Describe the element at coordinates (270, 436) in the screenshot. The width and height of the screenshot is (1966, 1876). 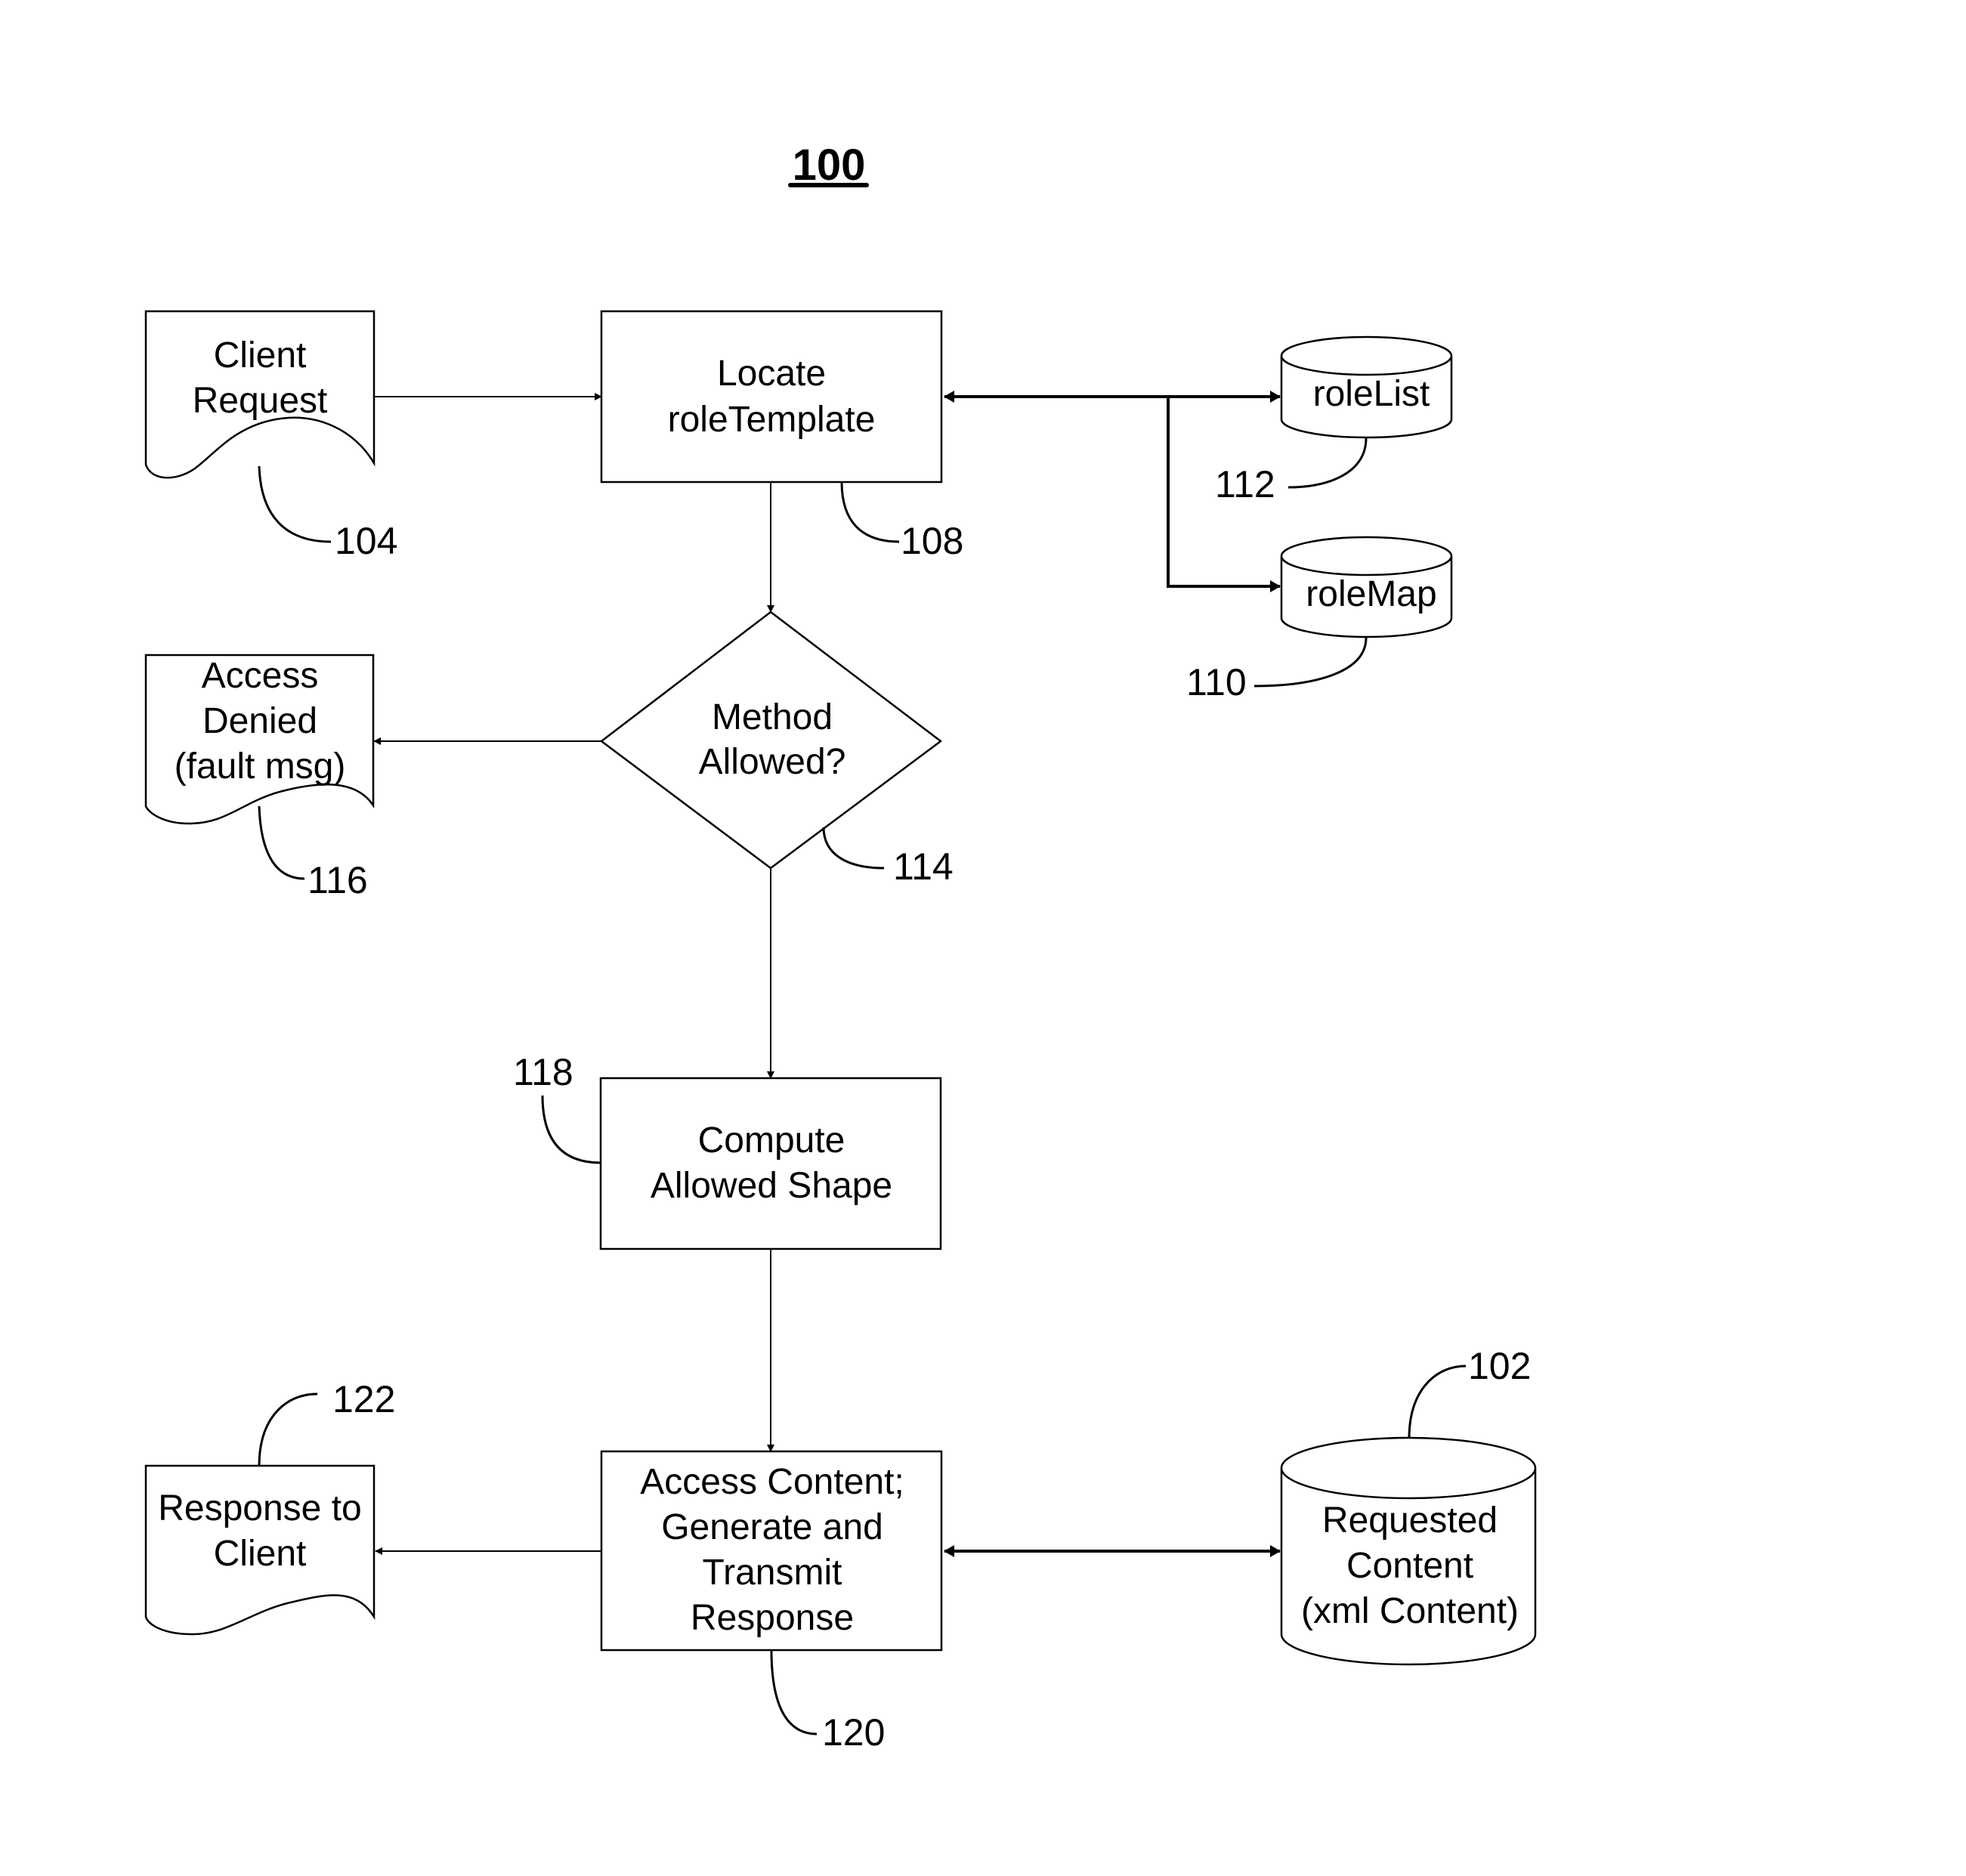
I see `node-client-request: Client Request 104` at that location.